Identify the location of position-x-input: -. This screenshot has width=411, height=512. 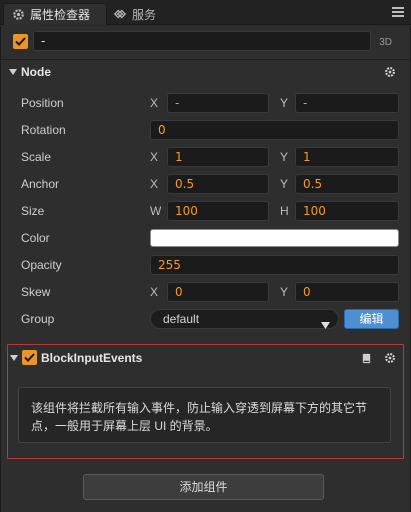
(218, 103).